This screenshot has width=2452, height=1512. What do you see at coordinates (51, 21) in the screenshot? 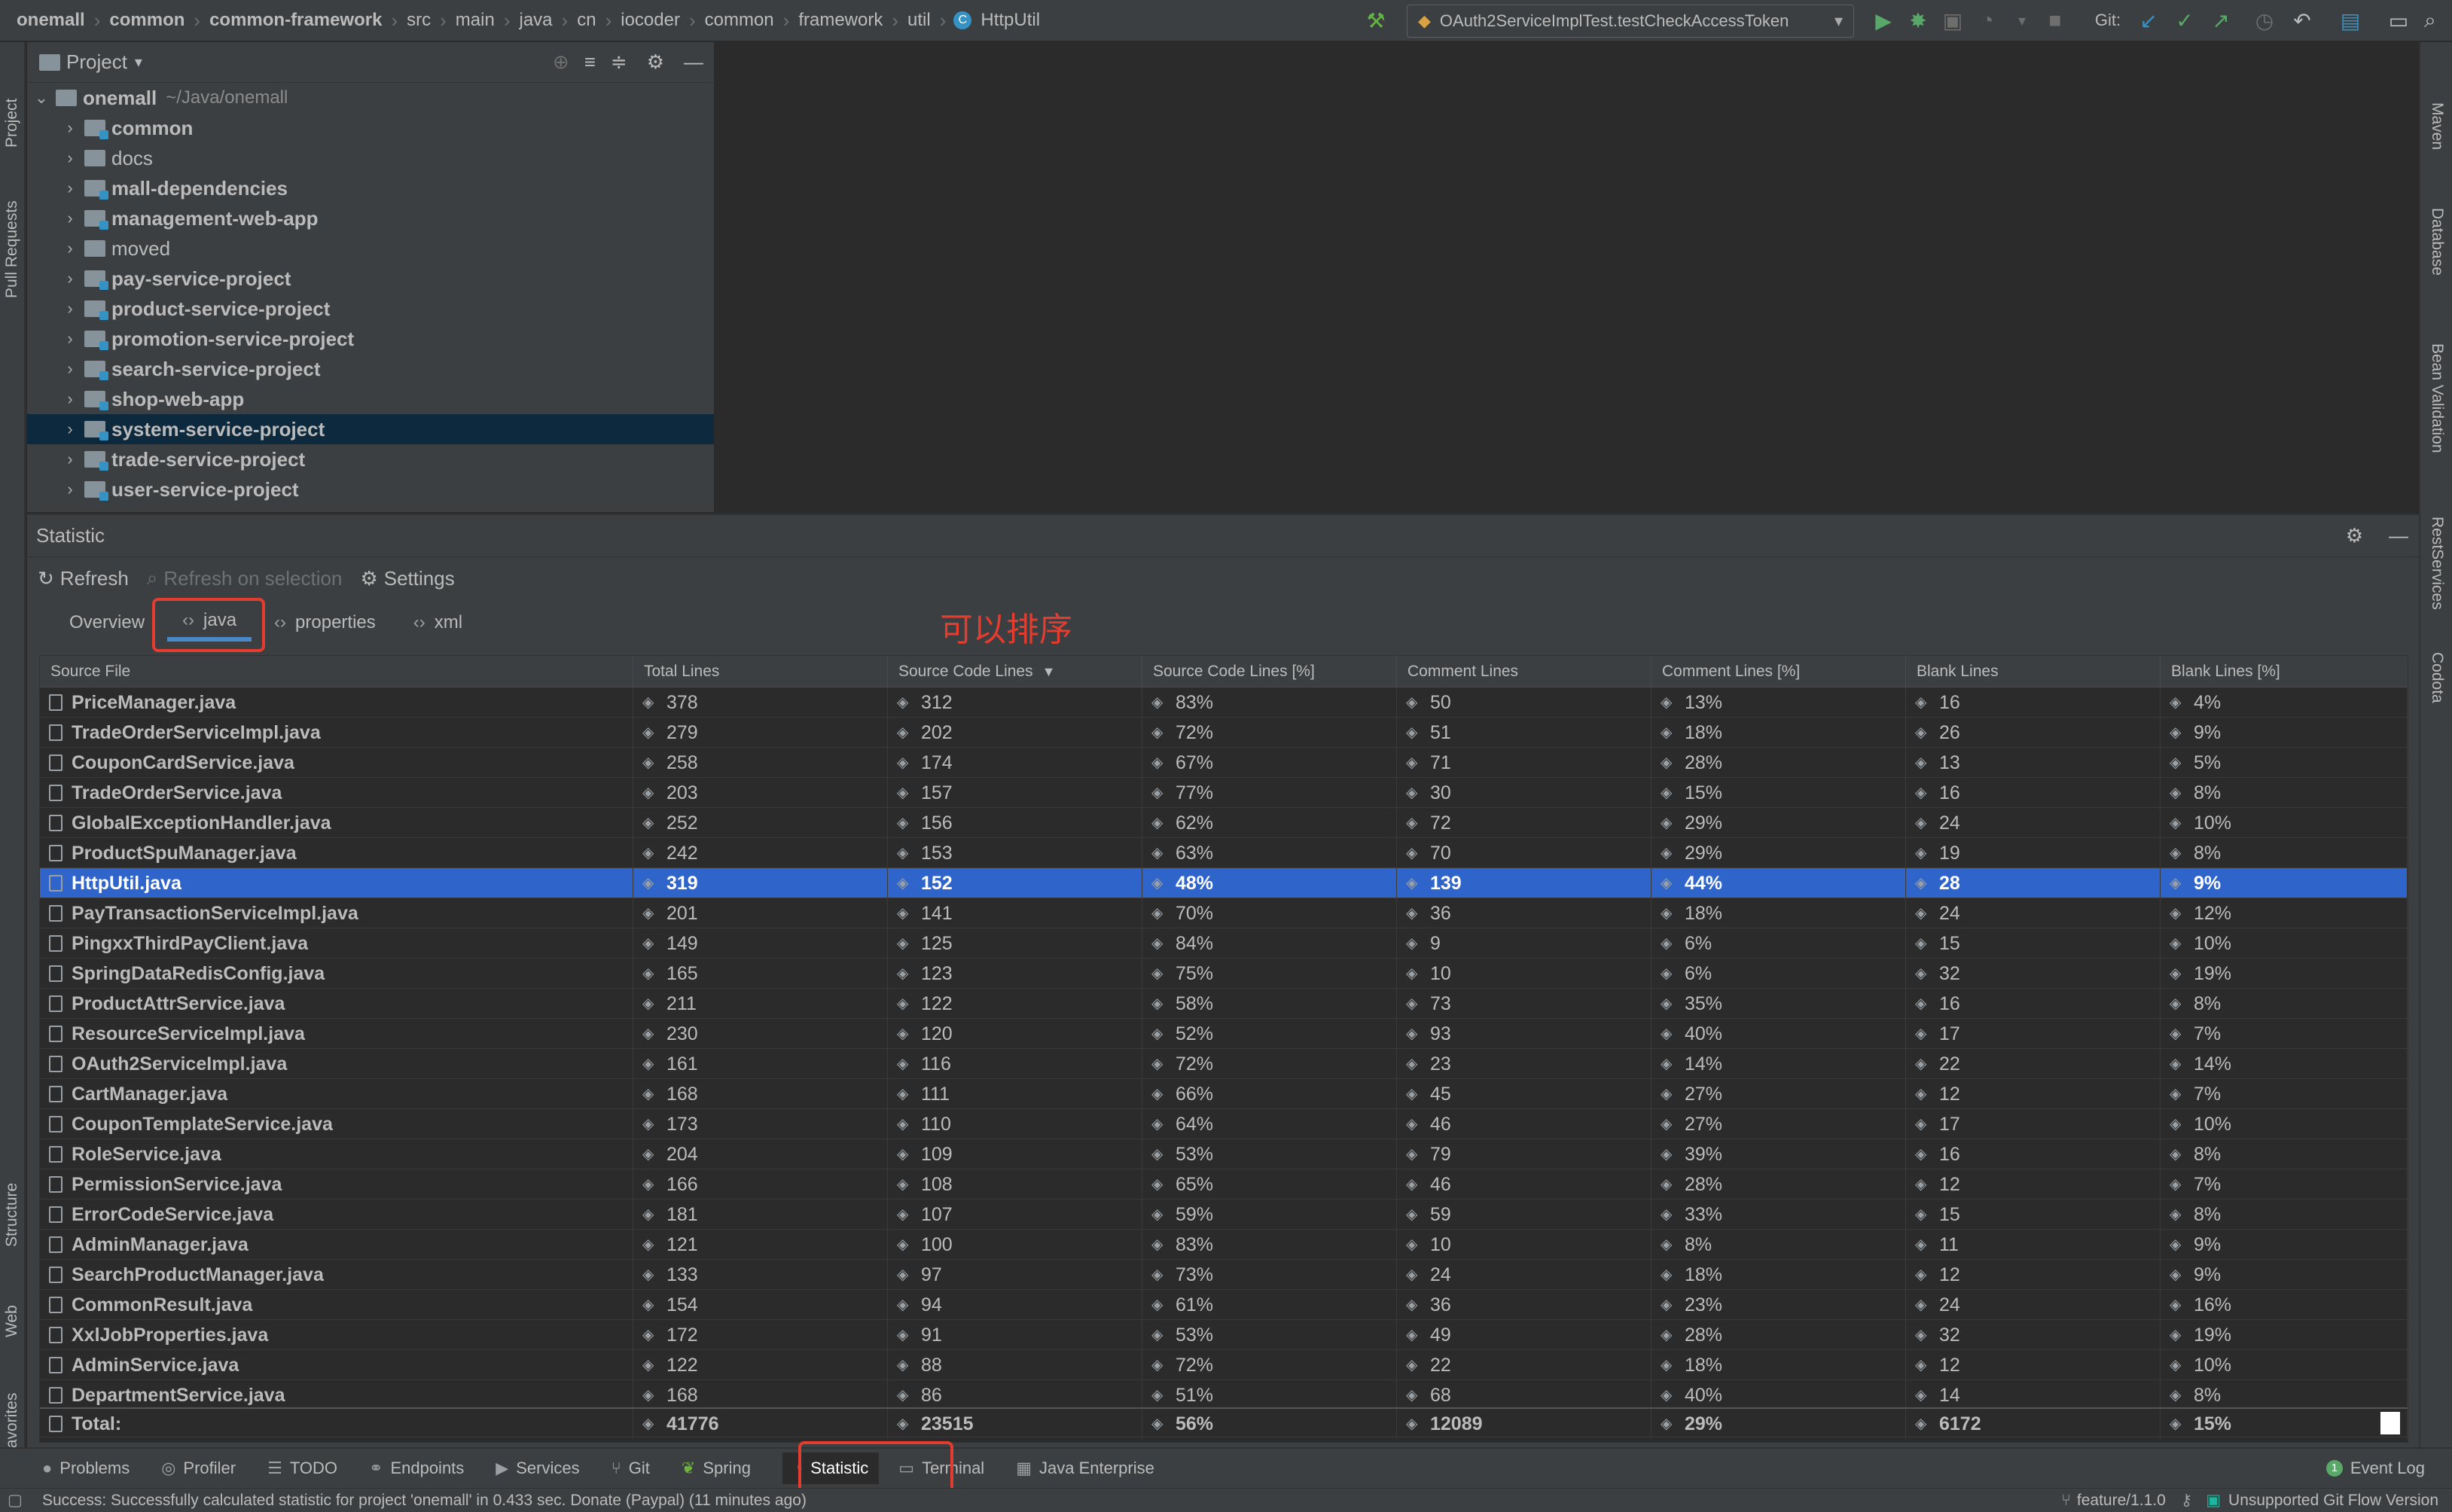
I see `breadcrumb-item: onemall` at bounding box center [51, 21].